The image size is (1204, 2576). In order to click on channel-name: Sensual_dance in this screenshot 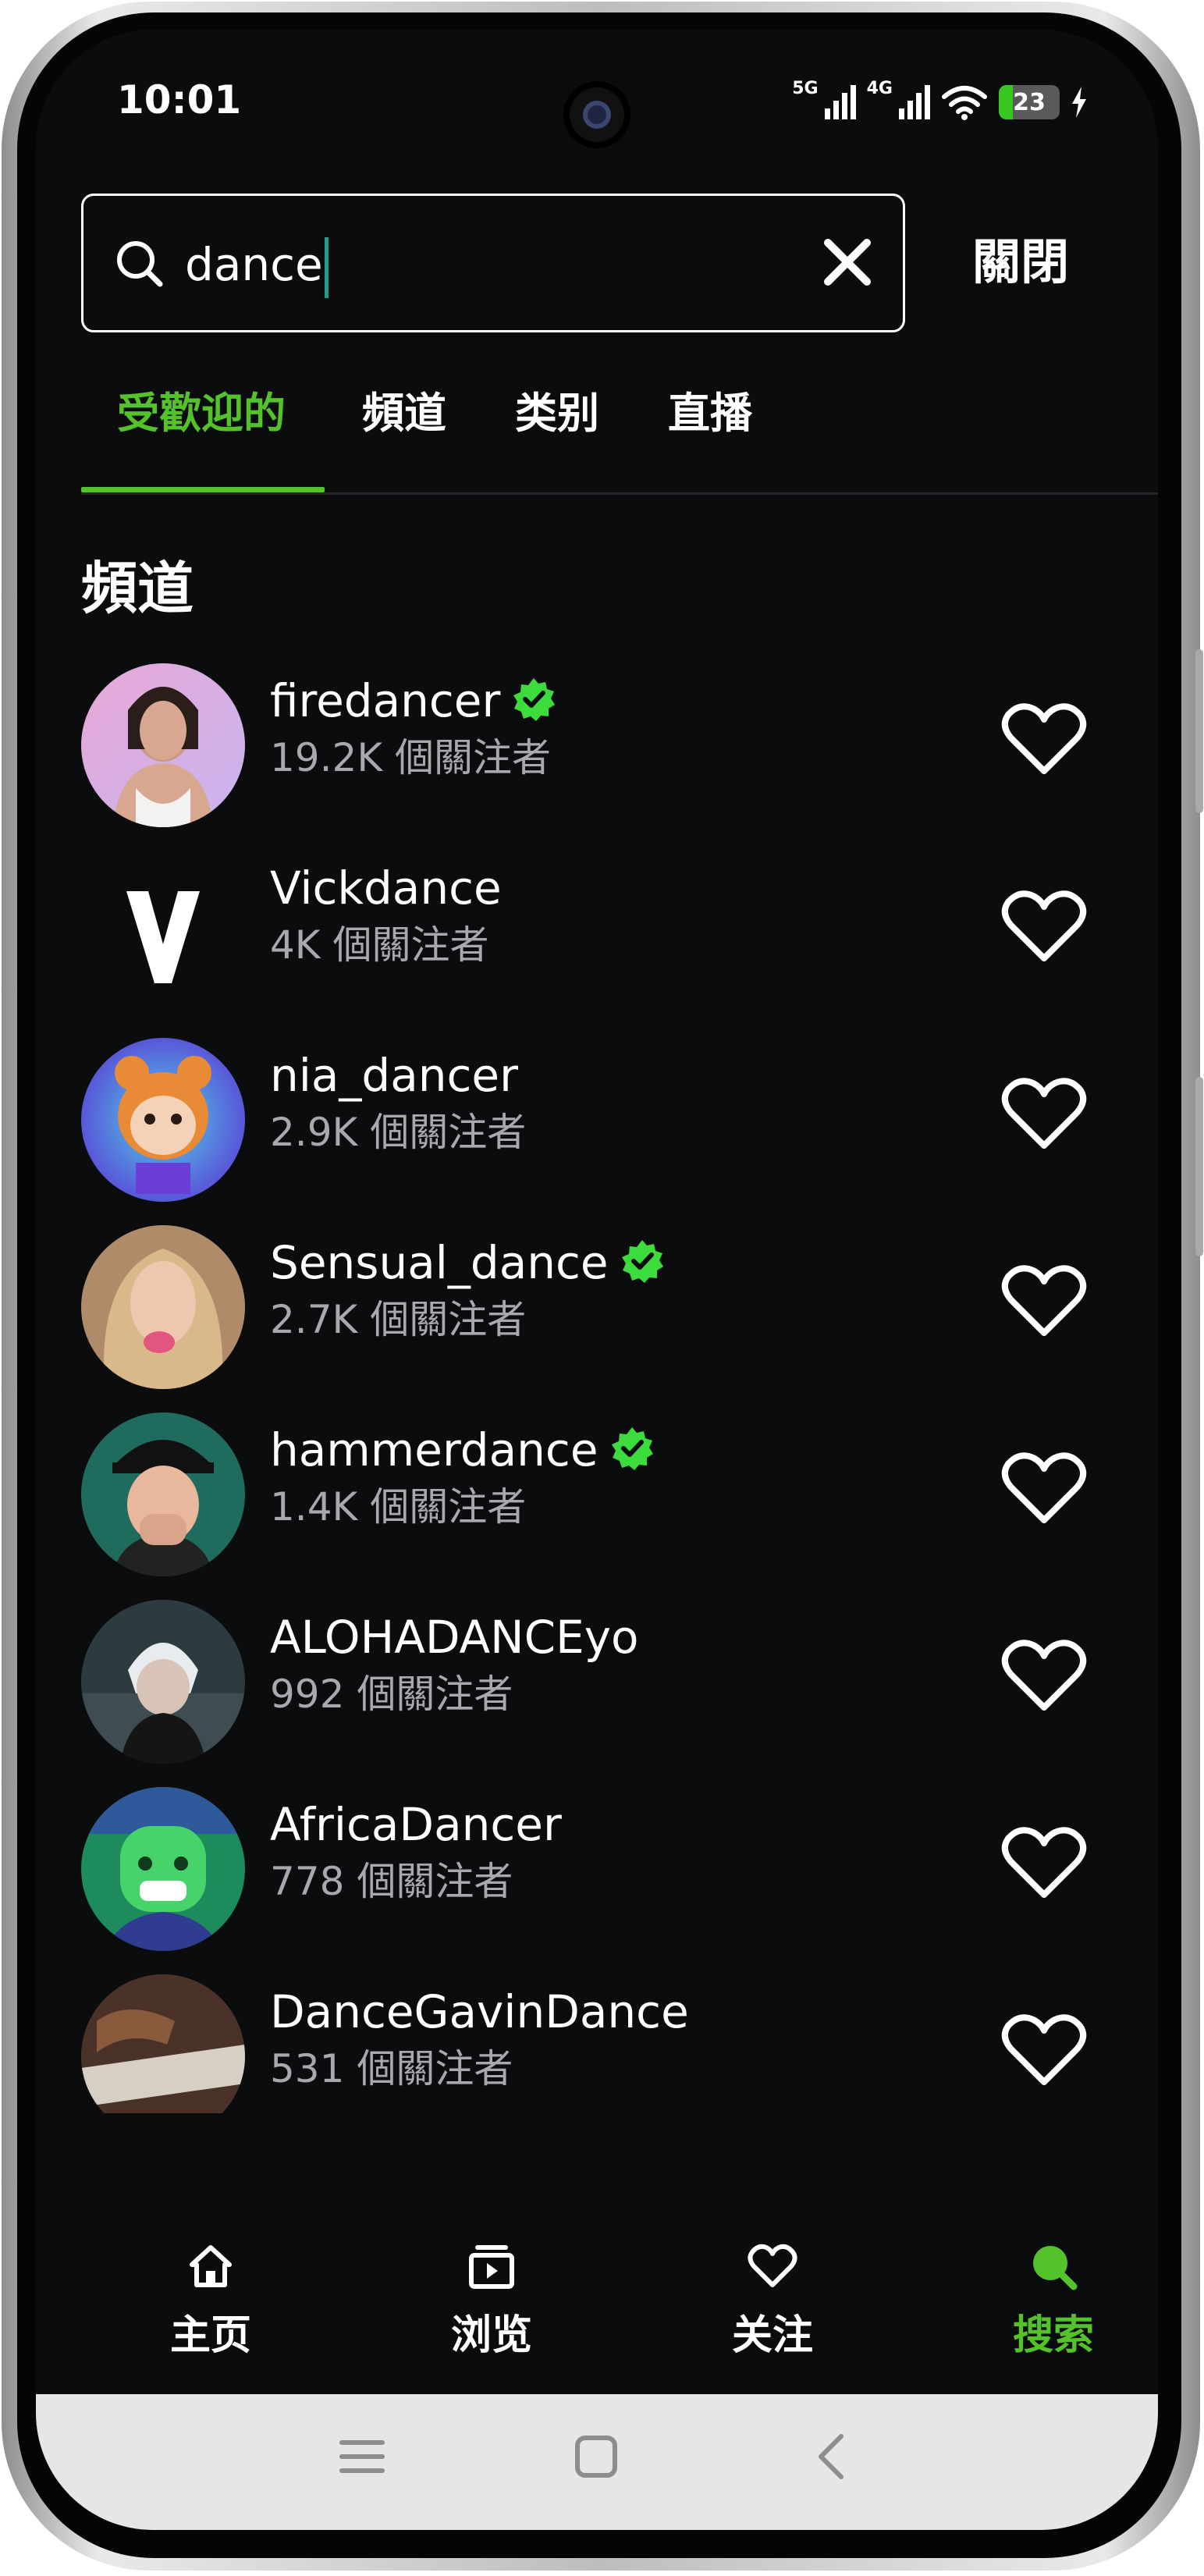, I will do `click(467, 1263)`.